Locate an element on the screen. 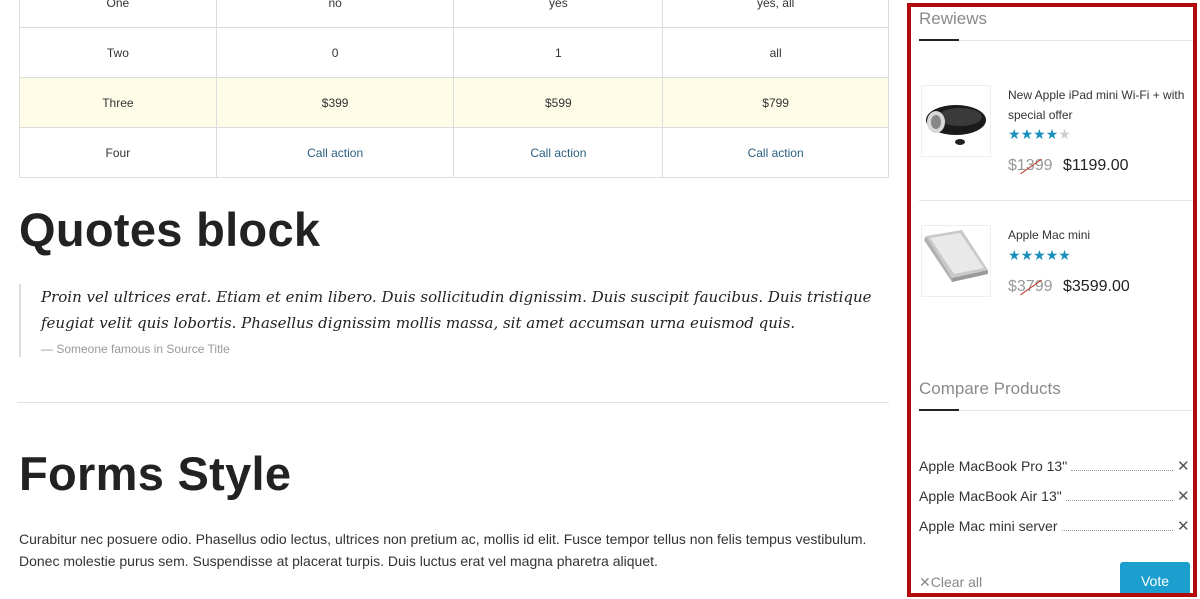 The width and height of the screenshot is (1200, 599). table-row: One no yes yes, all is located at coordinates (454, 14).